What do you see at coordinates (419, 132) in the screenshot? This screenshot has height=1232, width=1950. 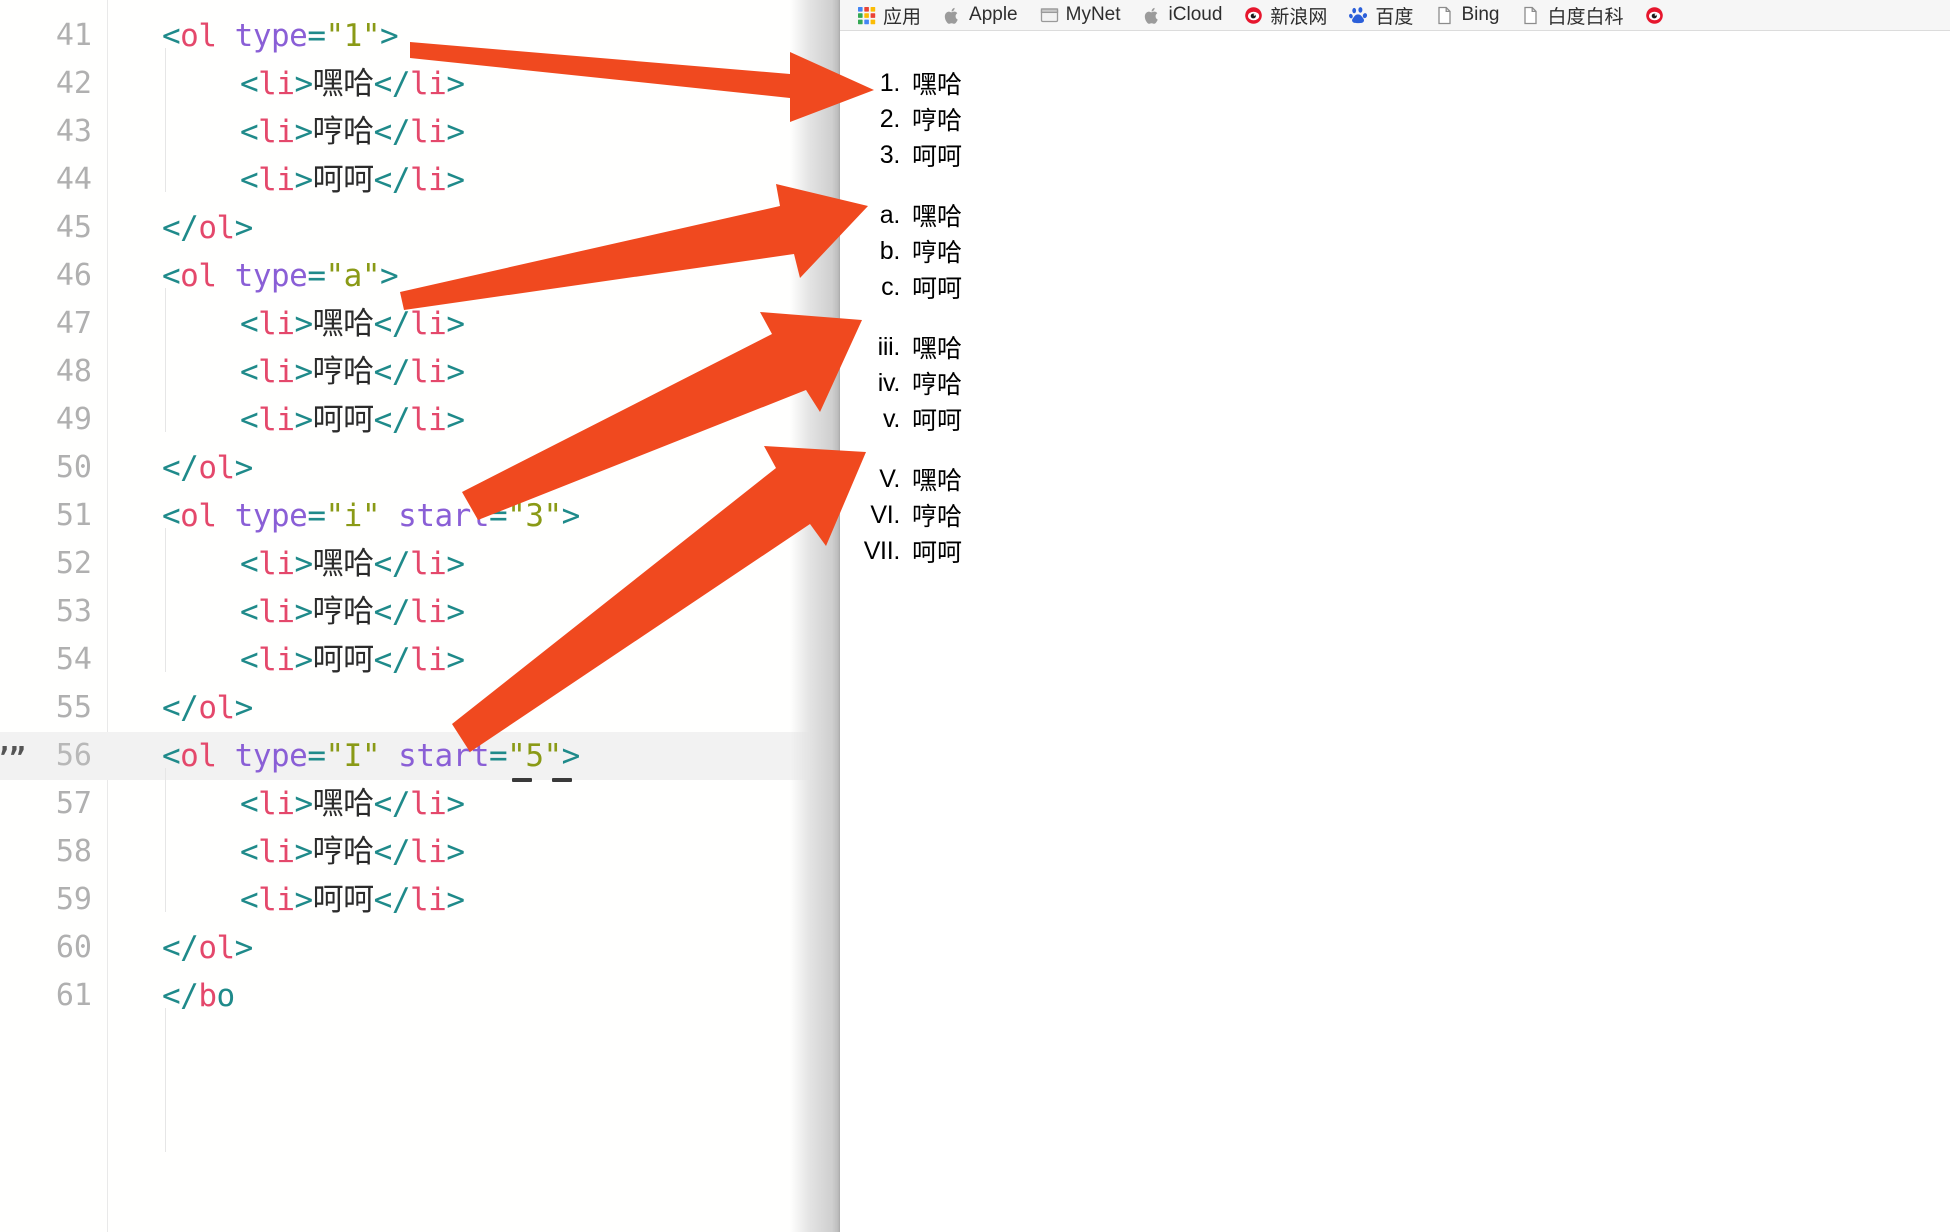 I see `code-line-row: 43 <li>哼哈</li>` at bounding box center [419, 132].